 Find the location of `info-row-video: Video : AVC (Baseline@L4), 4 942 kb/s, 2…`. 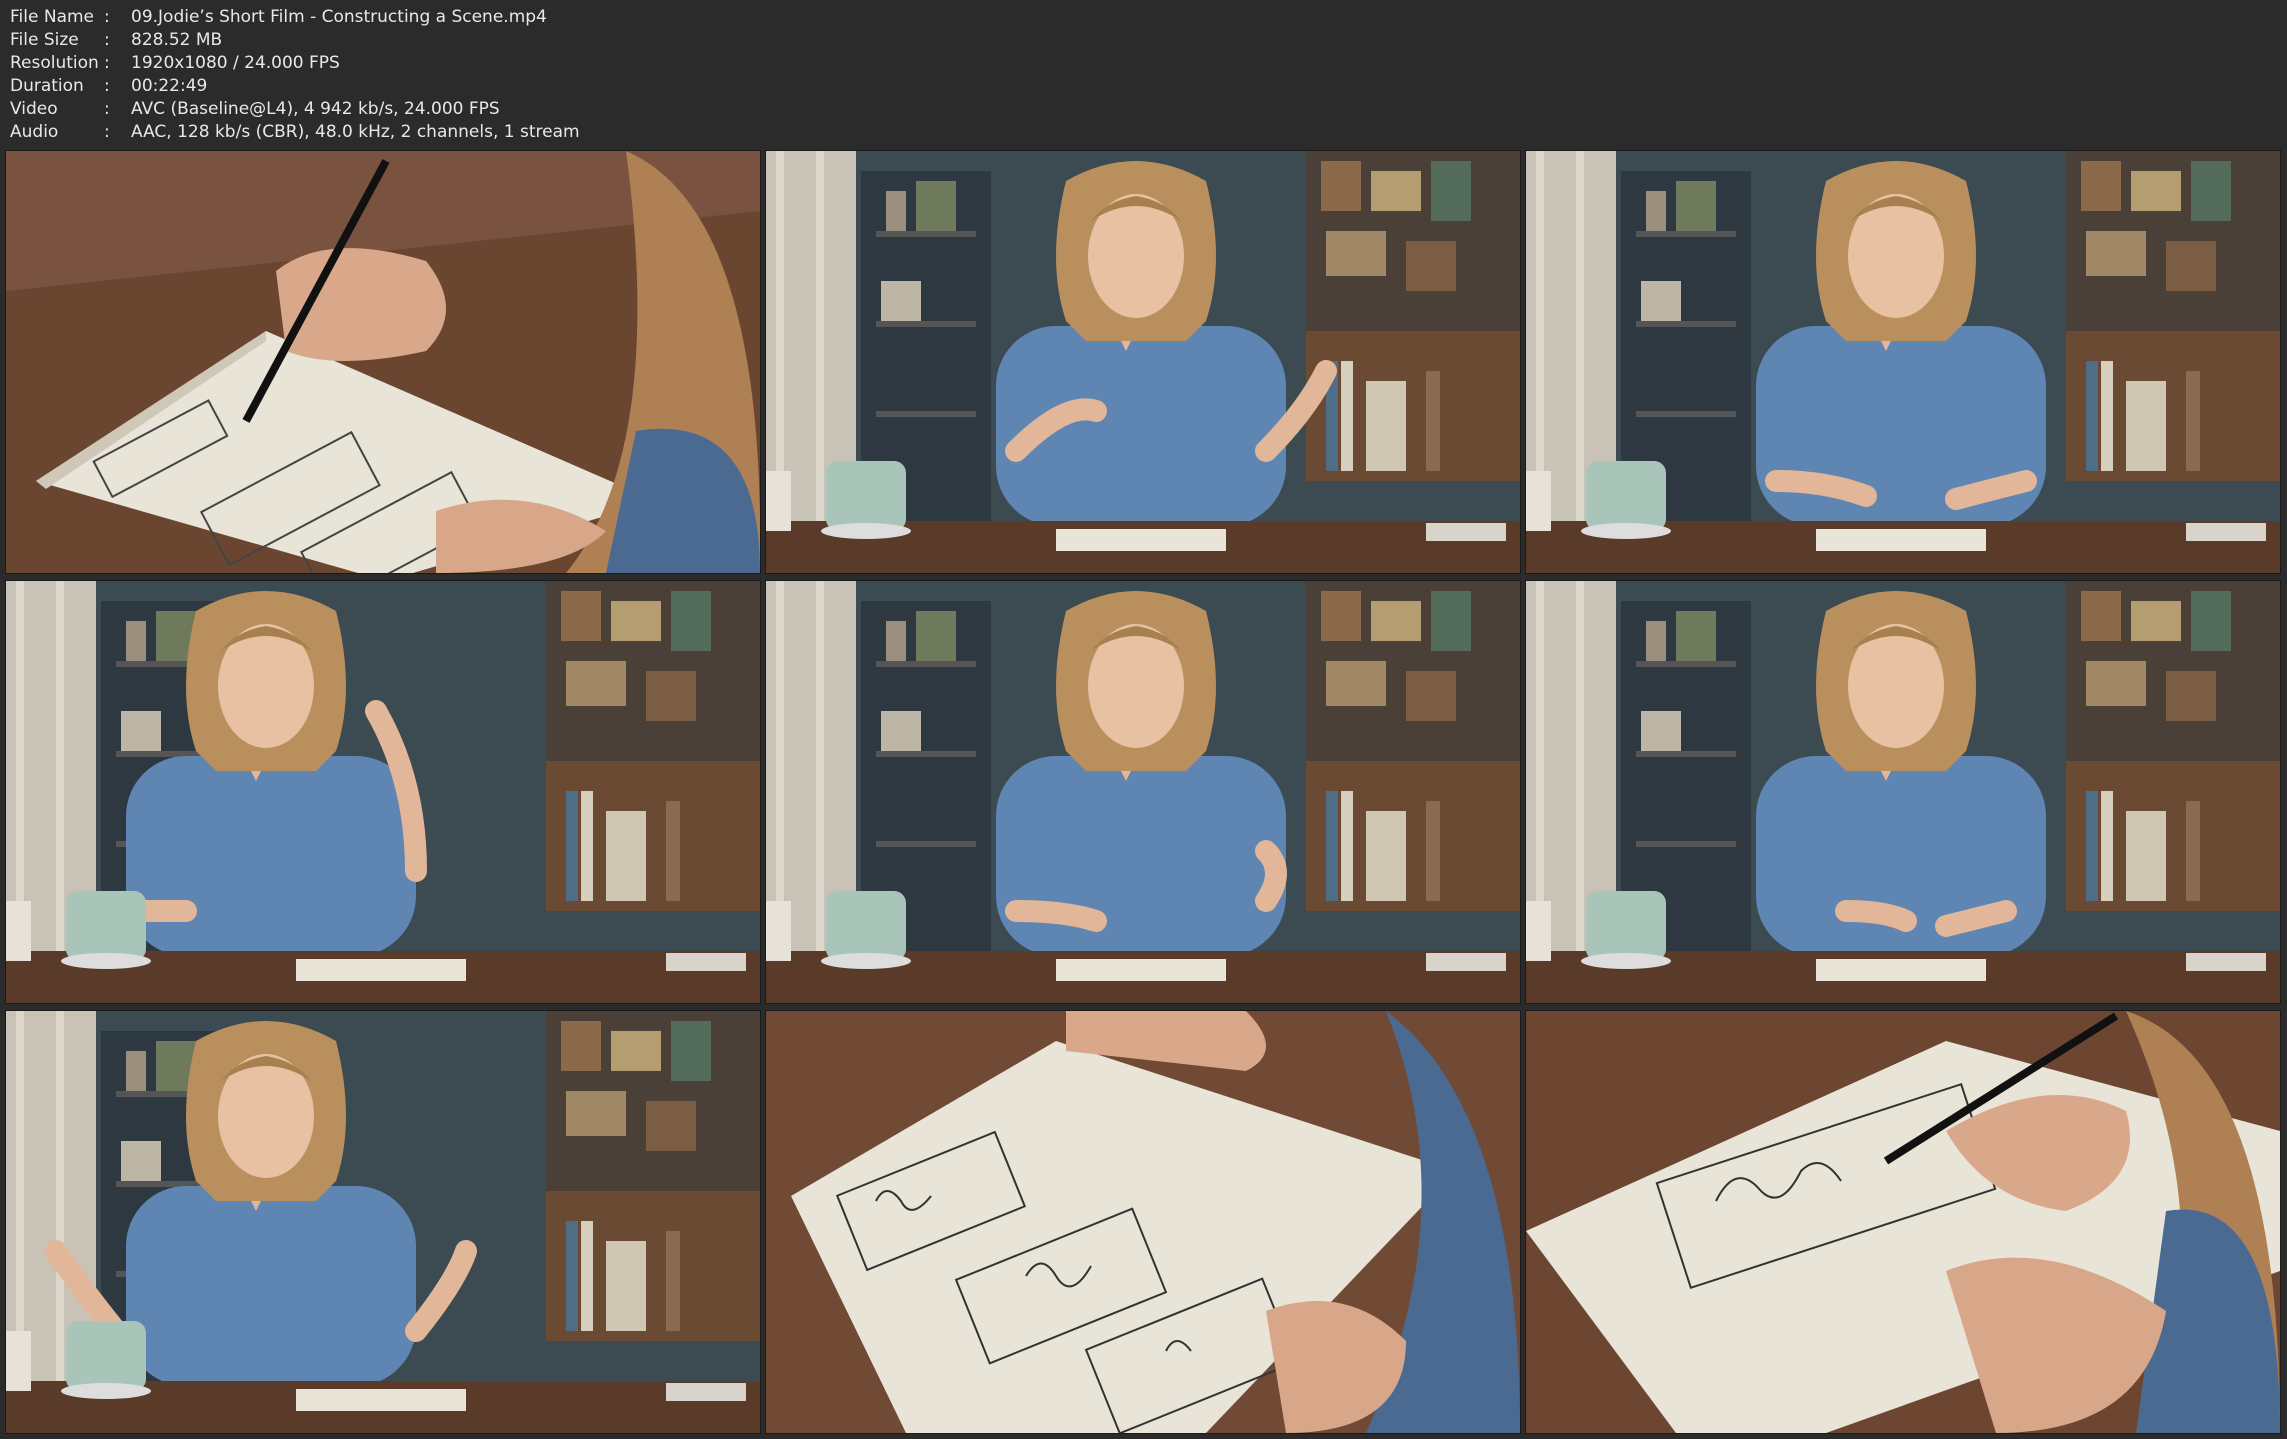

info-row-video: Video : AVC (Baseline@L4), 4 942 kb/s, 2… is located at coordinates (295, 109).